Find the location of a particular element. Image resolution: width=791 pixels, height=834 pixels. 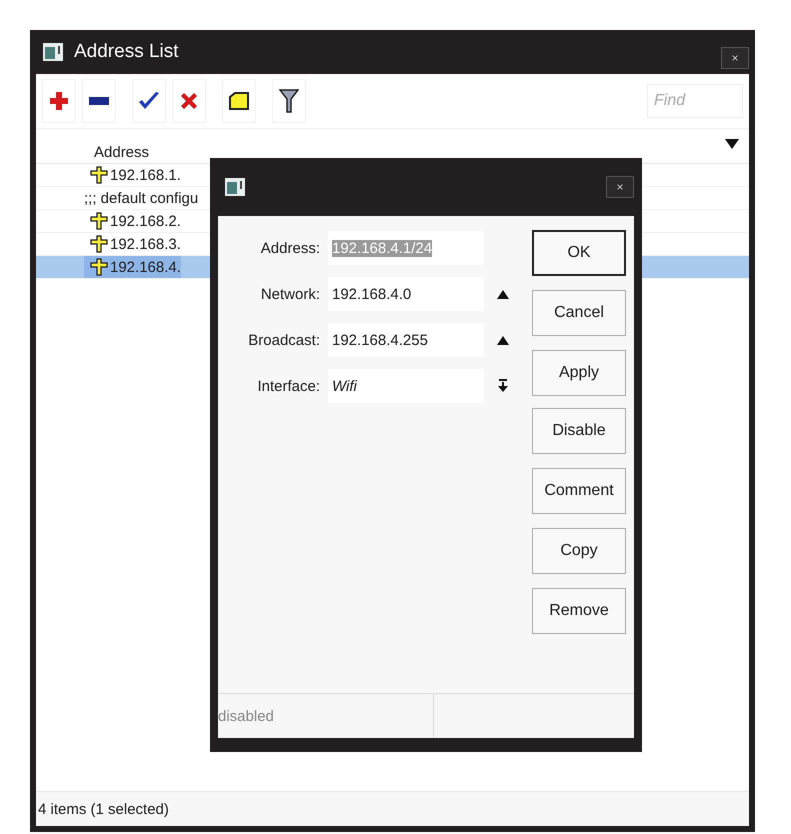

dialog-button: Remove is located at coordinates (579, 611).